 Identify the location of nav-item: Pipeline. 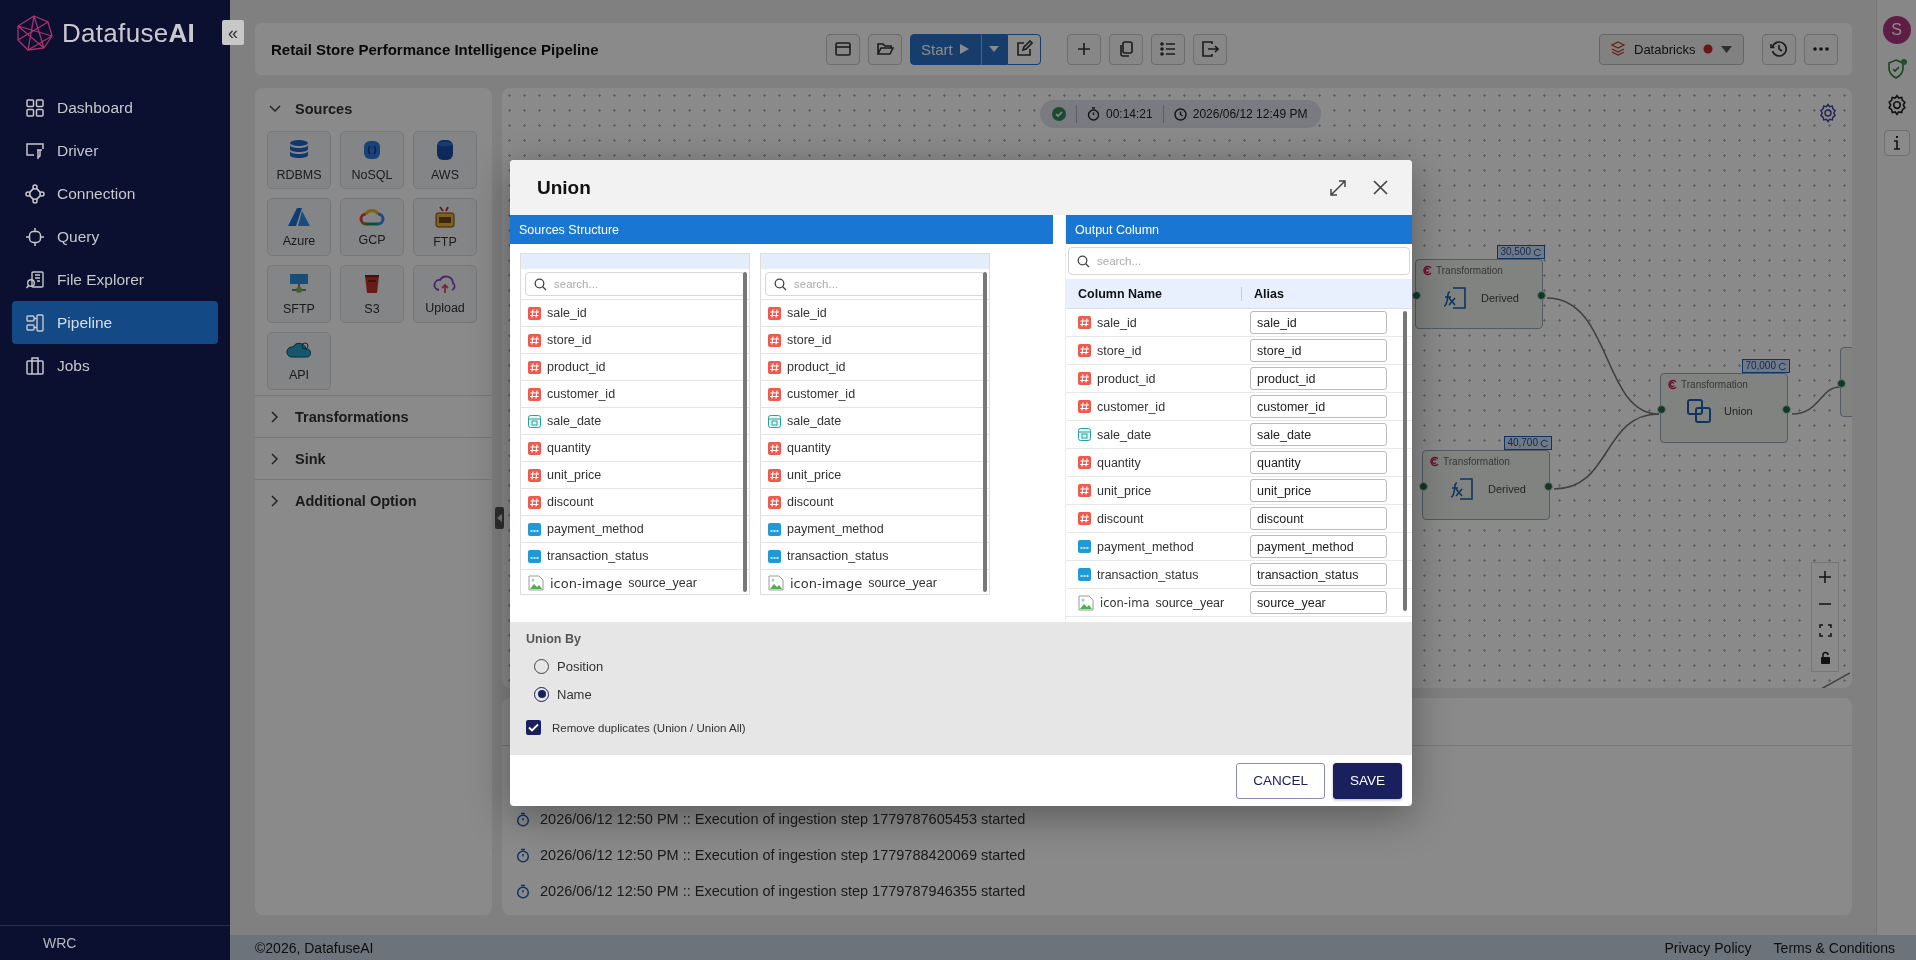
(115, 322).